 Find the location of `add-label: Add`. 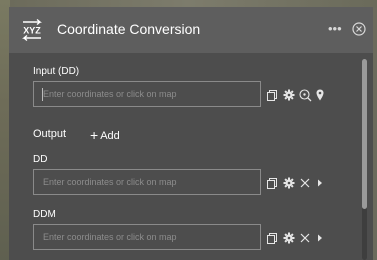

add-label: Add is located at coordinates (110, 136).